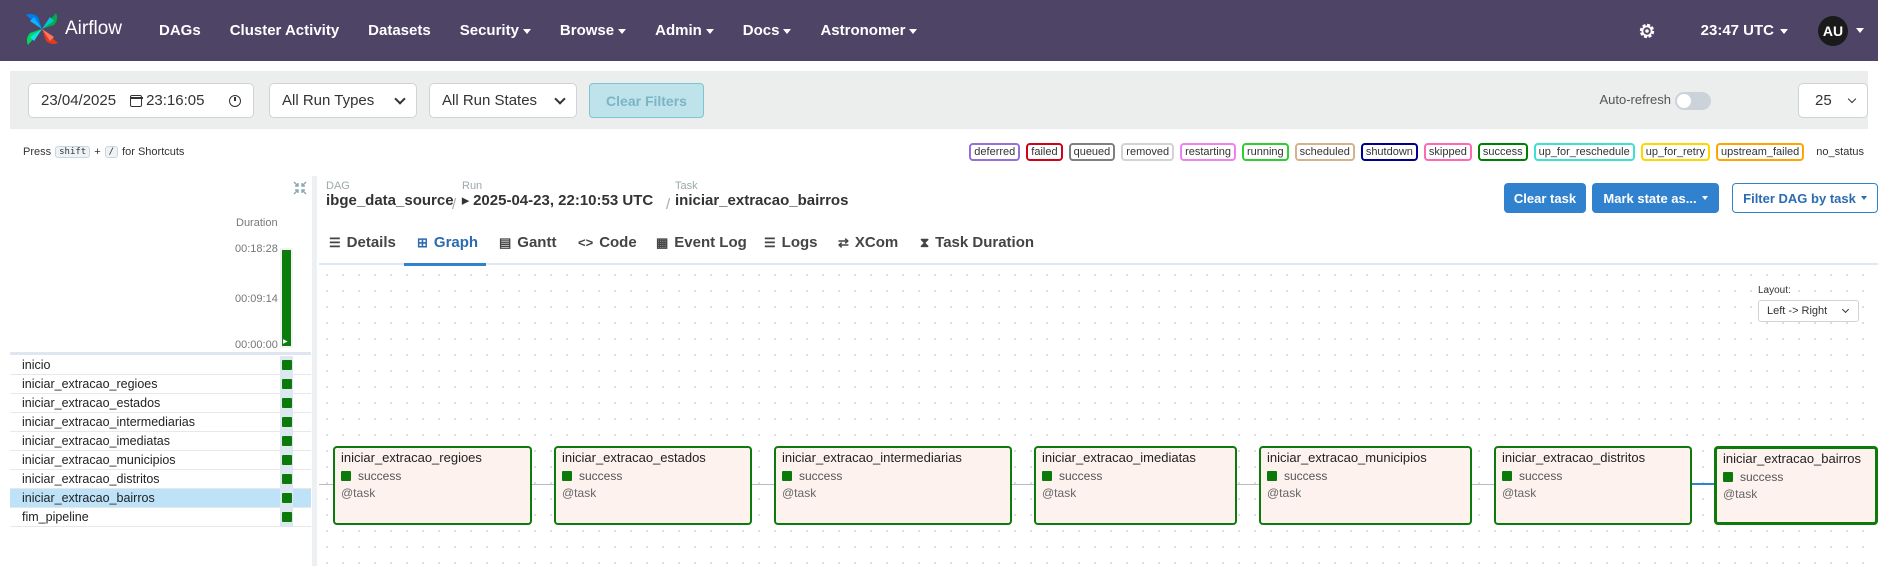 The image size is (1878, 566). I want to click on legend-queued: queued, so click(1092, 152).